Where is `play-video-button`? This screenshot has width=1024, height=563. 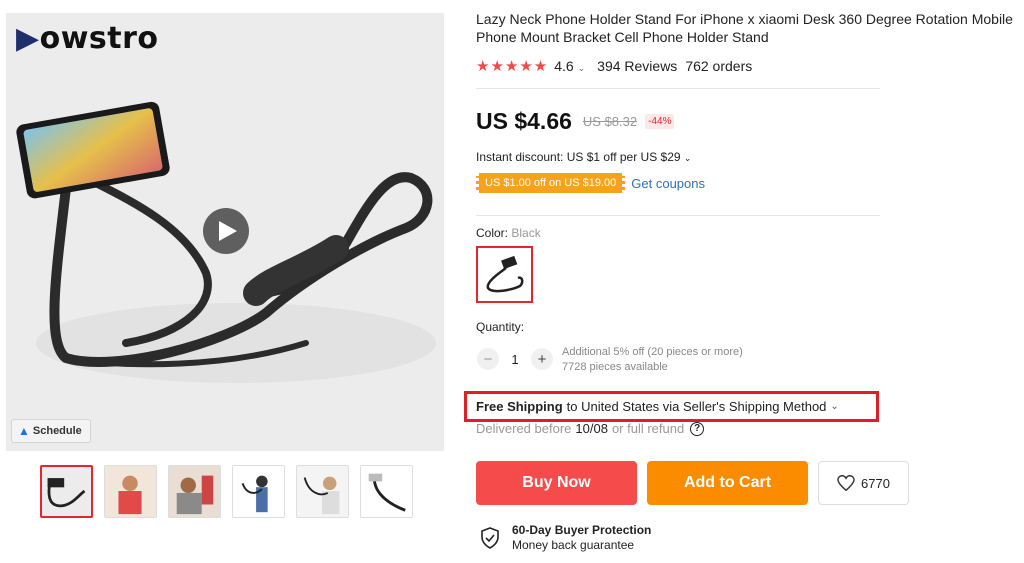
play-video-button is located at coordinates (226, 231).